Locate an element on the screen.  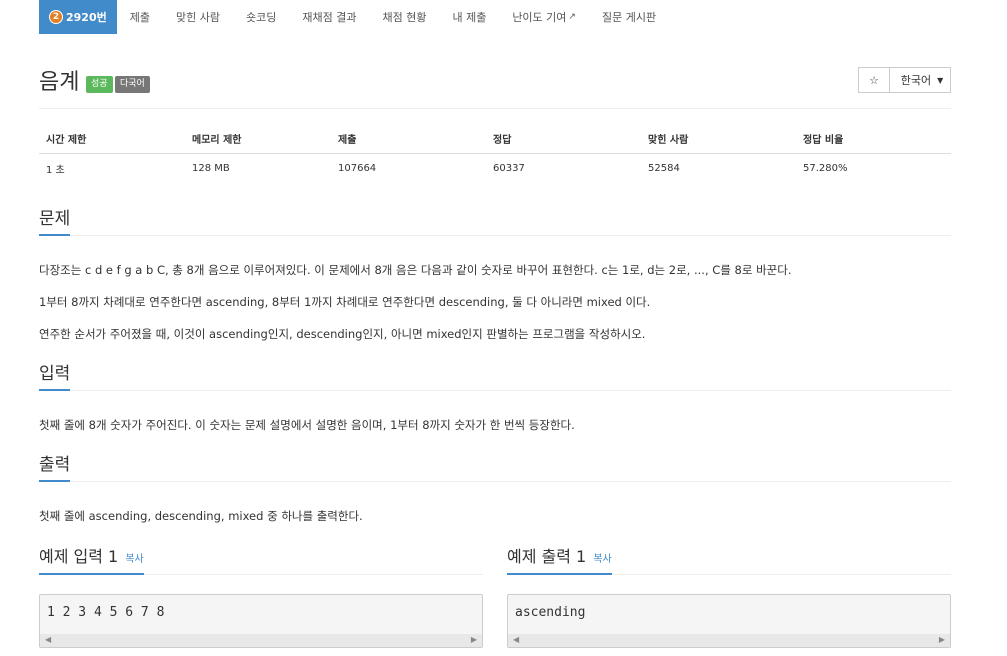
info-header-row: 시간 제한 메모리 제한 제출 정답 맞힌 사람 정답 비율 is located at coordinates (495, 139).